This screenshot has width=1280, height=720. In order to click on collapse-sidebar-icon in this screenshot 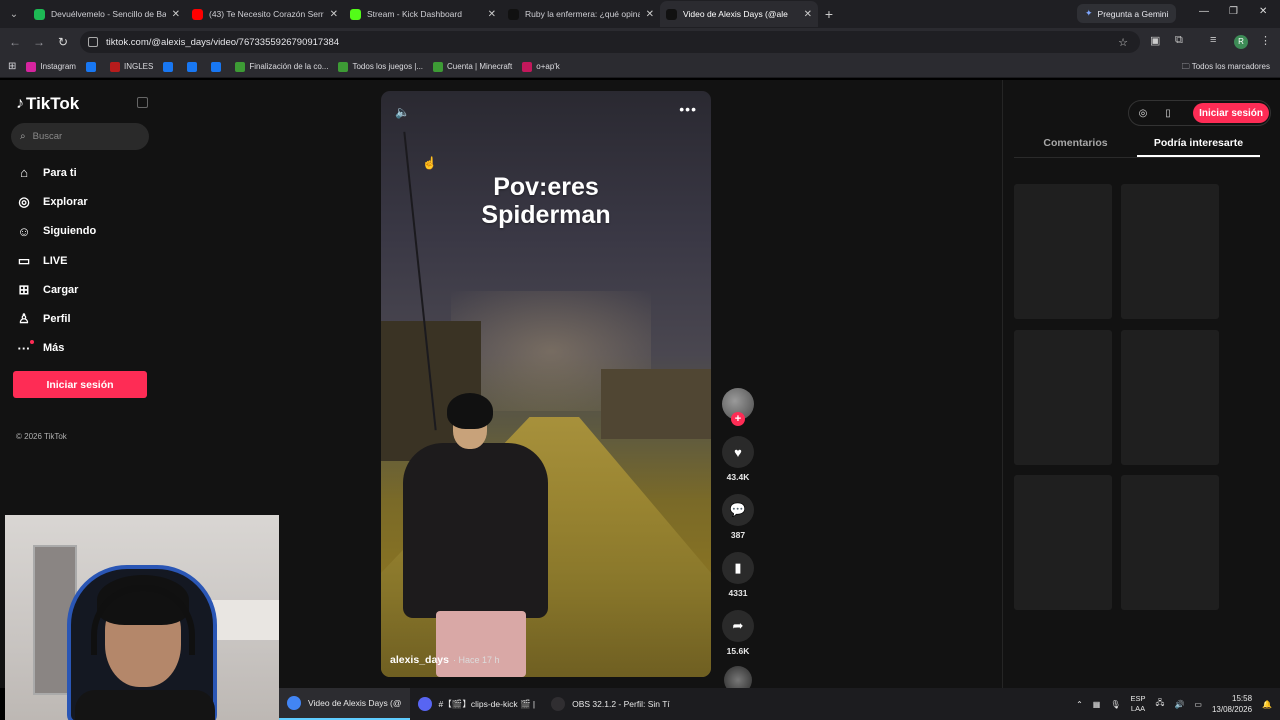, I will do `click(142, 102)`.